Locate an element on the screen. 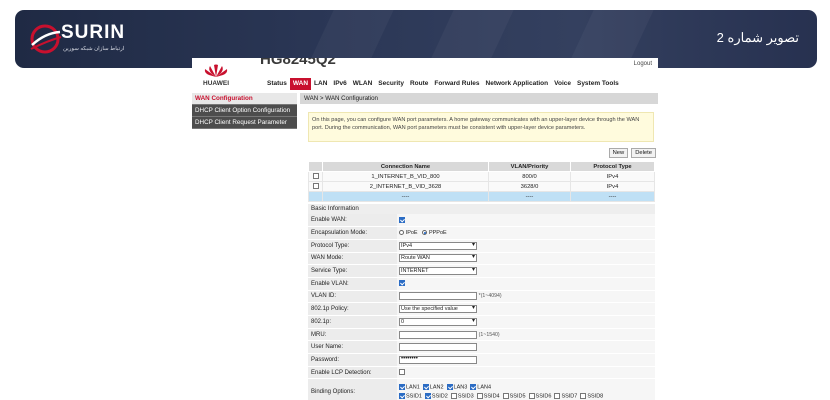 Image resolution: width=830 pixels, height=400 pixels. binding-option-ssid1: SSID1 is located at coordinates (410, 396).